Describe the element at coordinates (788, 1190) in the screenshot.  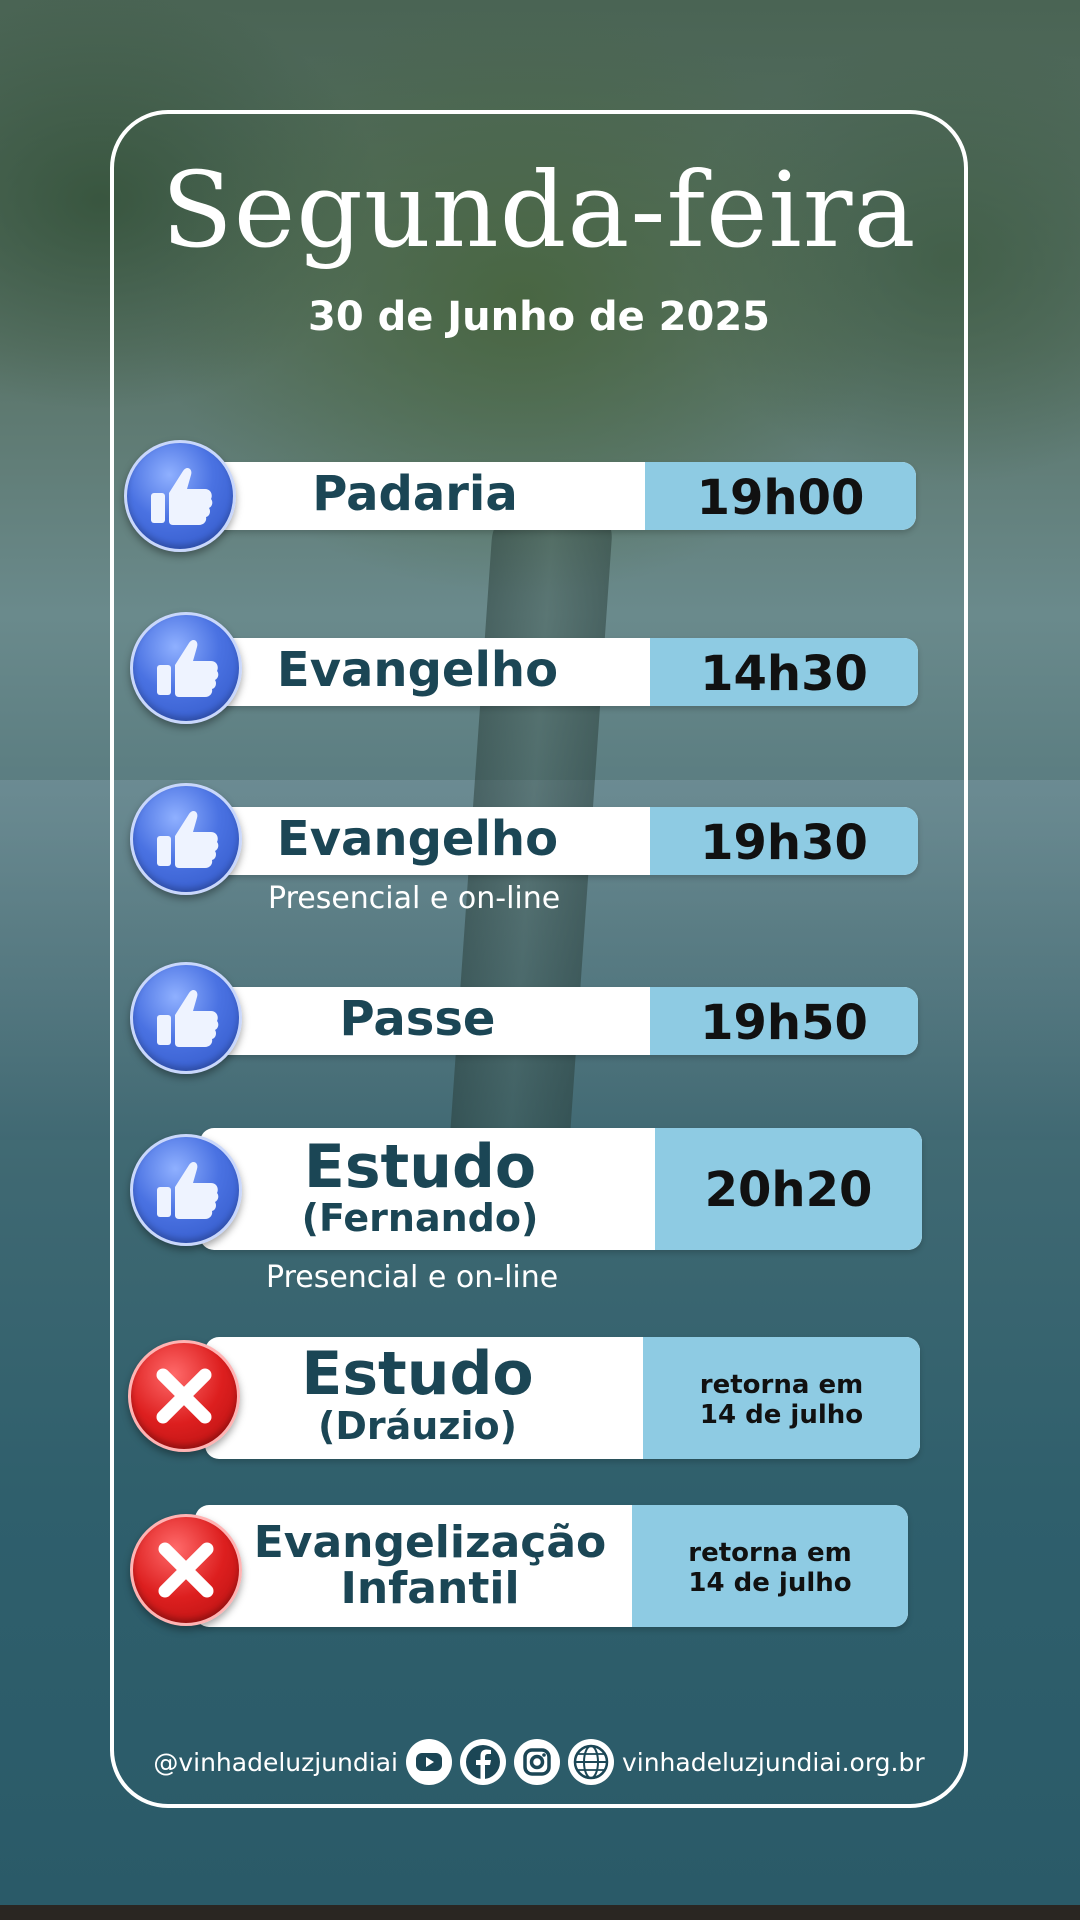
I see `time-label: 20h20` at that location.